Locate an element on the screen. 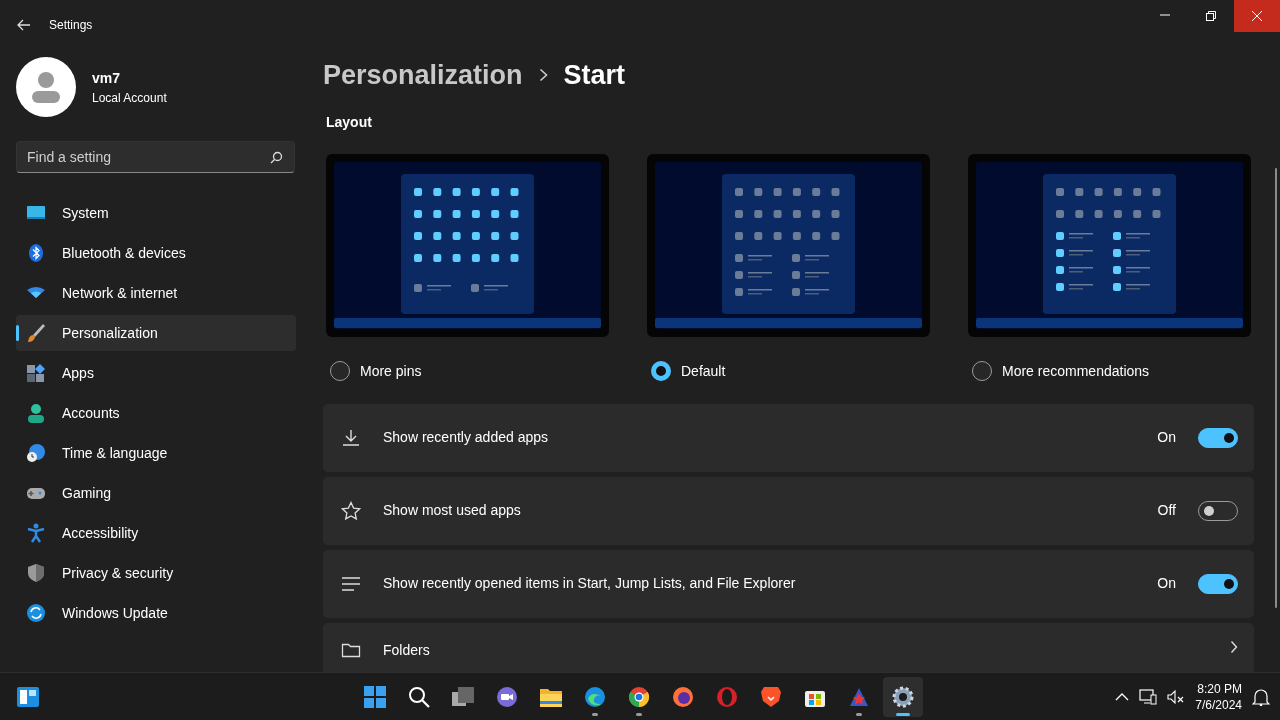 Image resolution: width=1280 pixels, height=720 pixels. sidebar-item: System is located at coordinates (156, 213).